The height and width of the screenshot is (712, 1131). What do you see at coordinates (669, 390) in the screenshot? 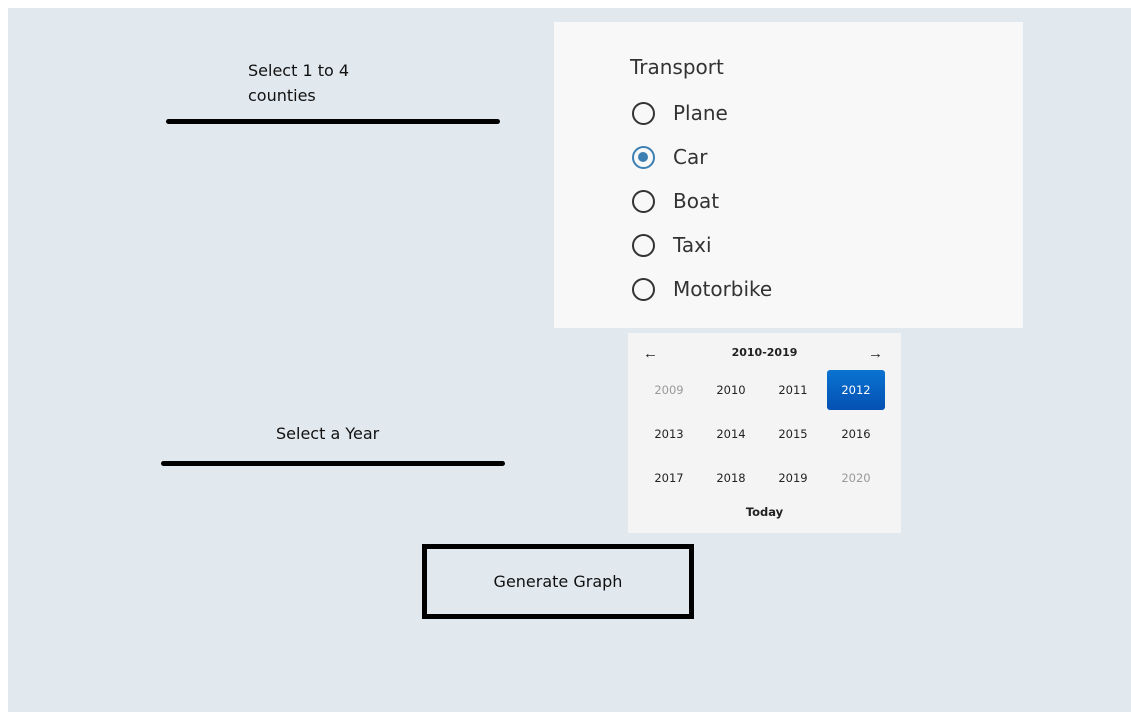
I see `year-cell-2009: 2009` at bounding box center [669, 390].